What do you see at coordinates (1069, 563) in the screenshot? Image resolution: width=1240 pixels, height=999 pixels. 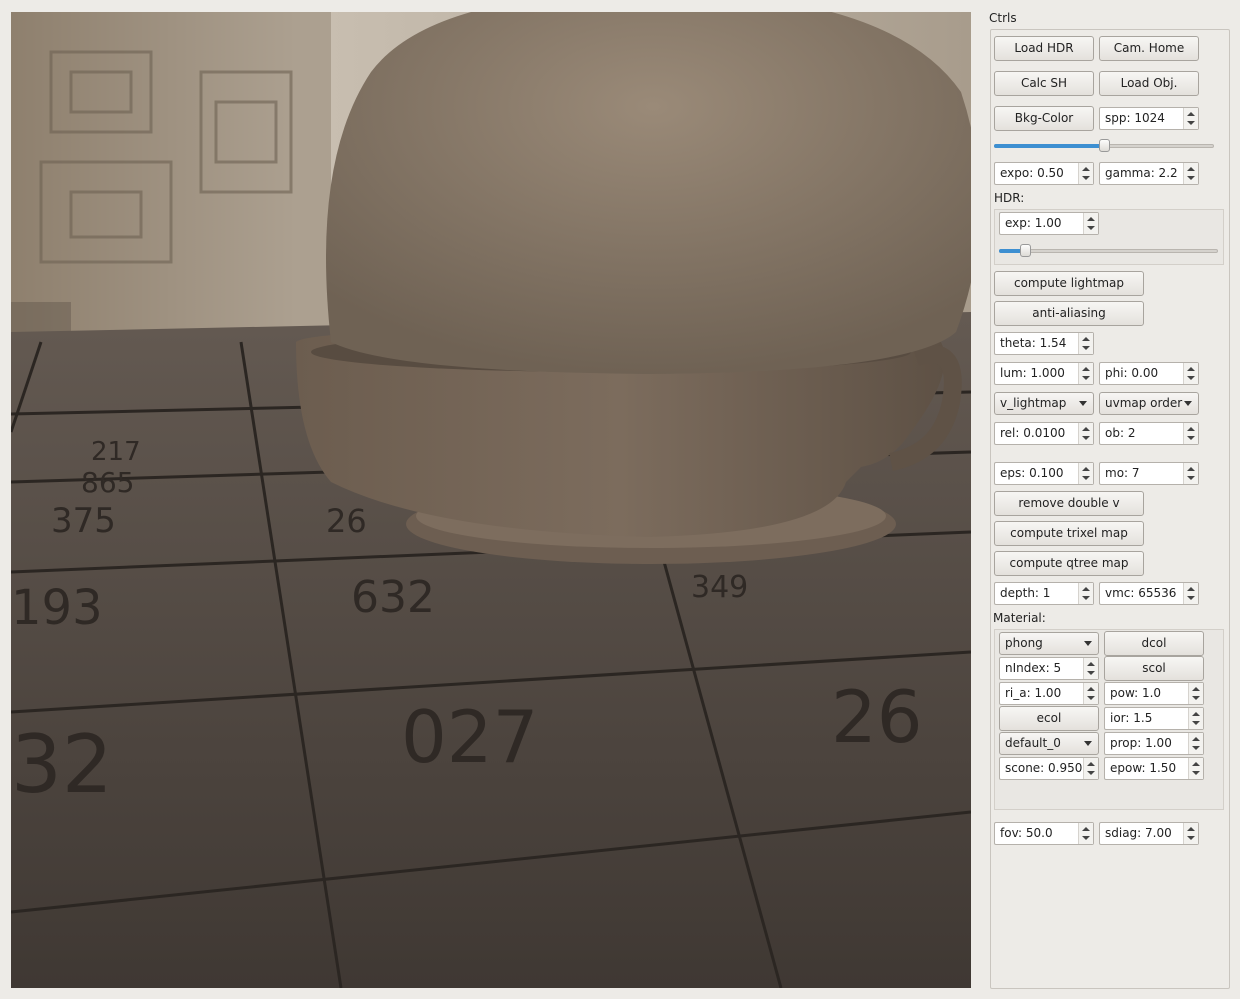 I see `compute-qtree-map-button: compute qtree map` at bounding box center [1069, 563].